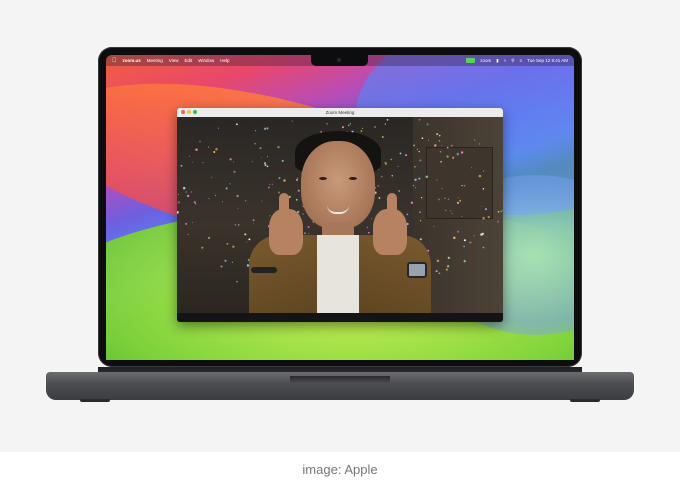  Describe the element at coordinates (497, 61) in the screenshot. I see `battery-icon: ▮` at that location.